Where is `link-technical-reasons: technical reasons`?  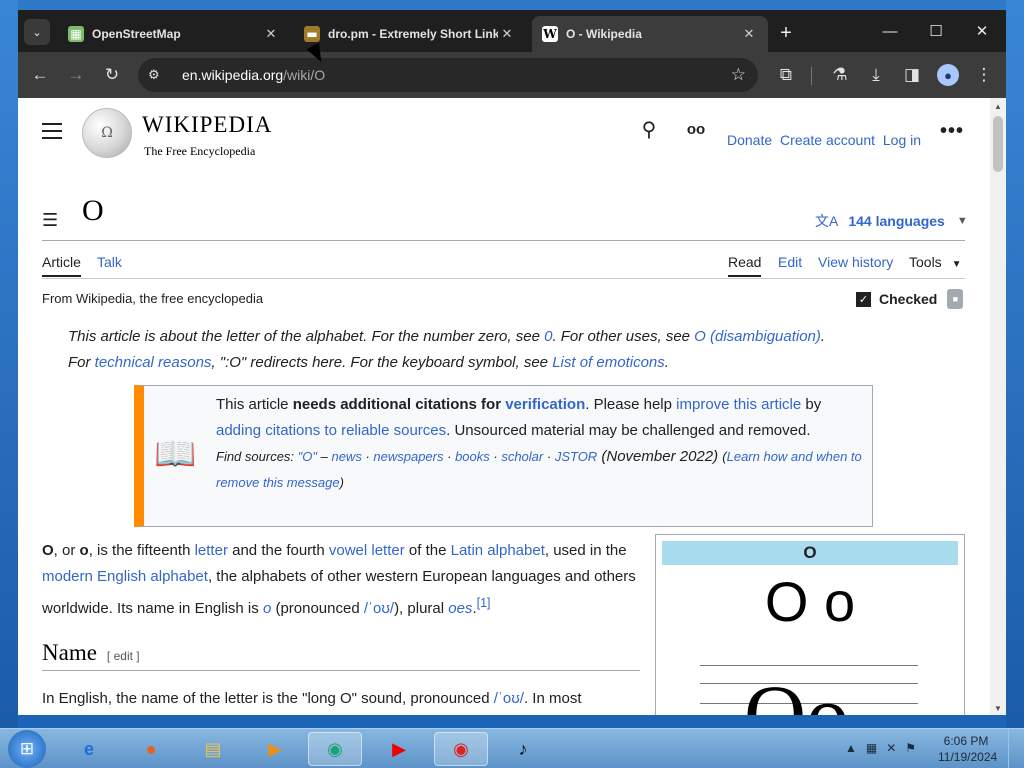
link-technical-reasons: technical reasons is located at coordinates (153, 362).